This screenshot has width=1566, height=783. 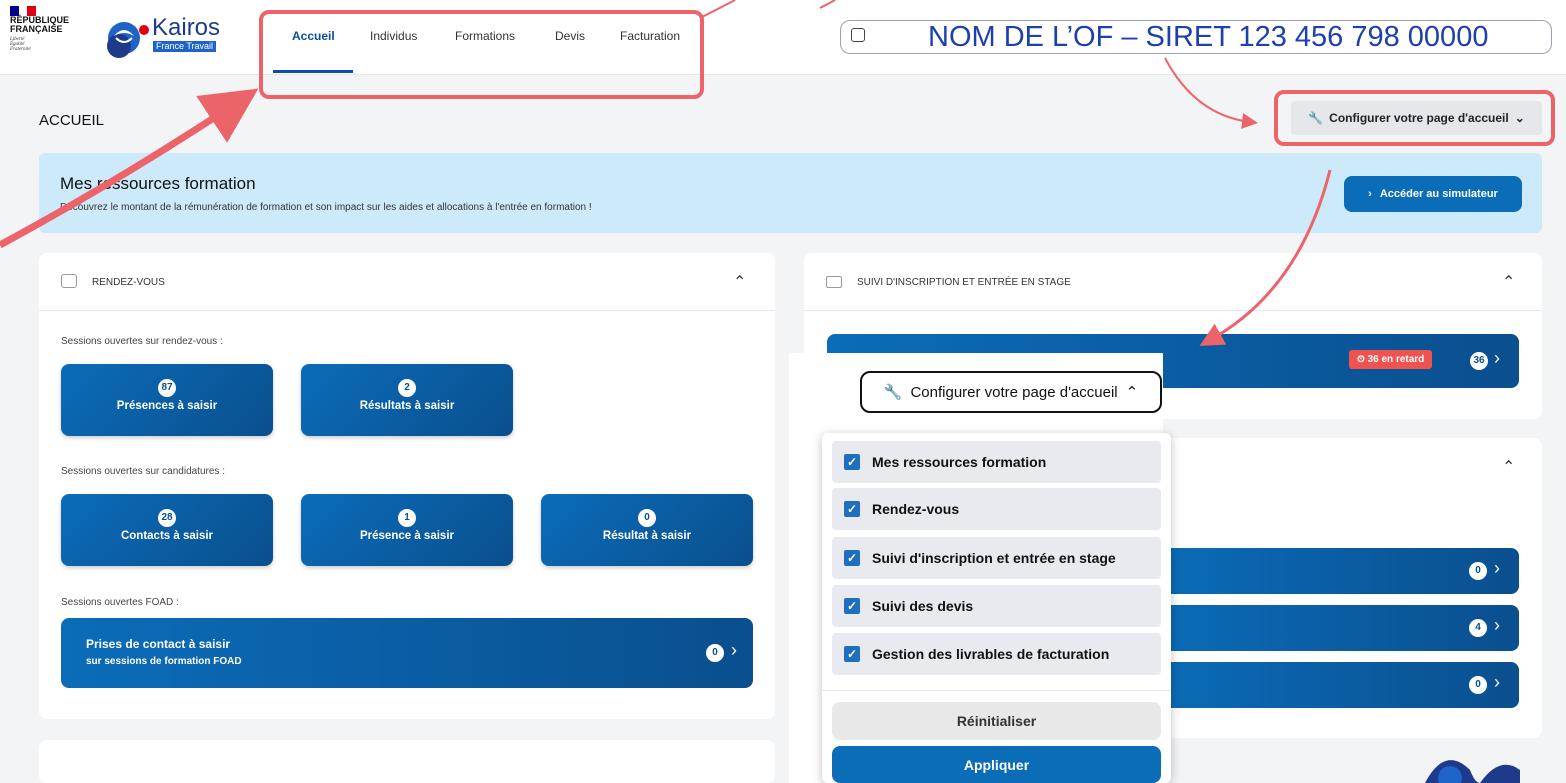 I want to click on tile-resultats: 2 Résultats à saisir, so click(x=407, y=400).